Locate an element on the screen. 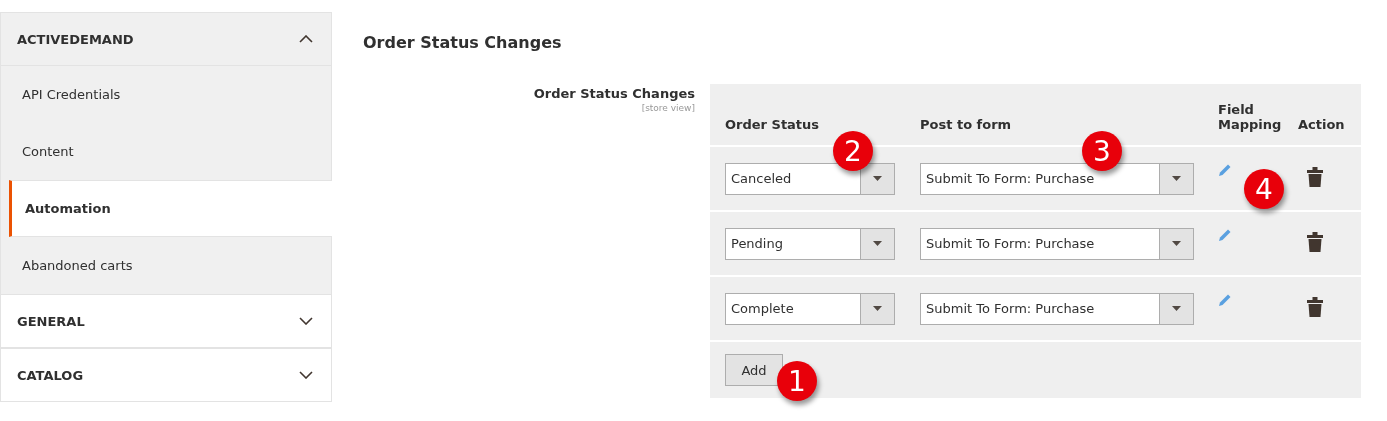  scope-label: [store view] is located at coordinates (668, 108).